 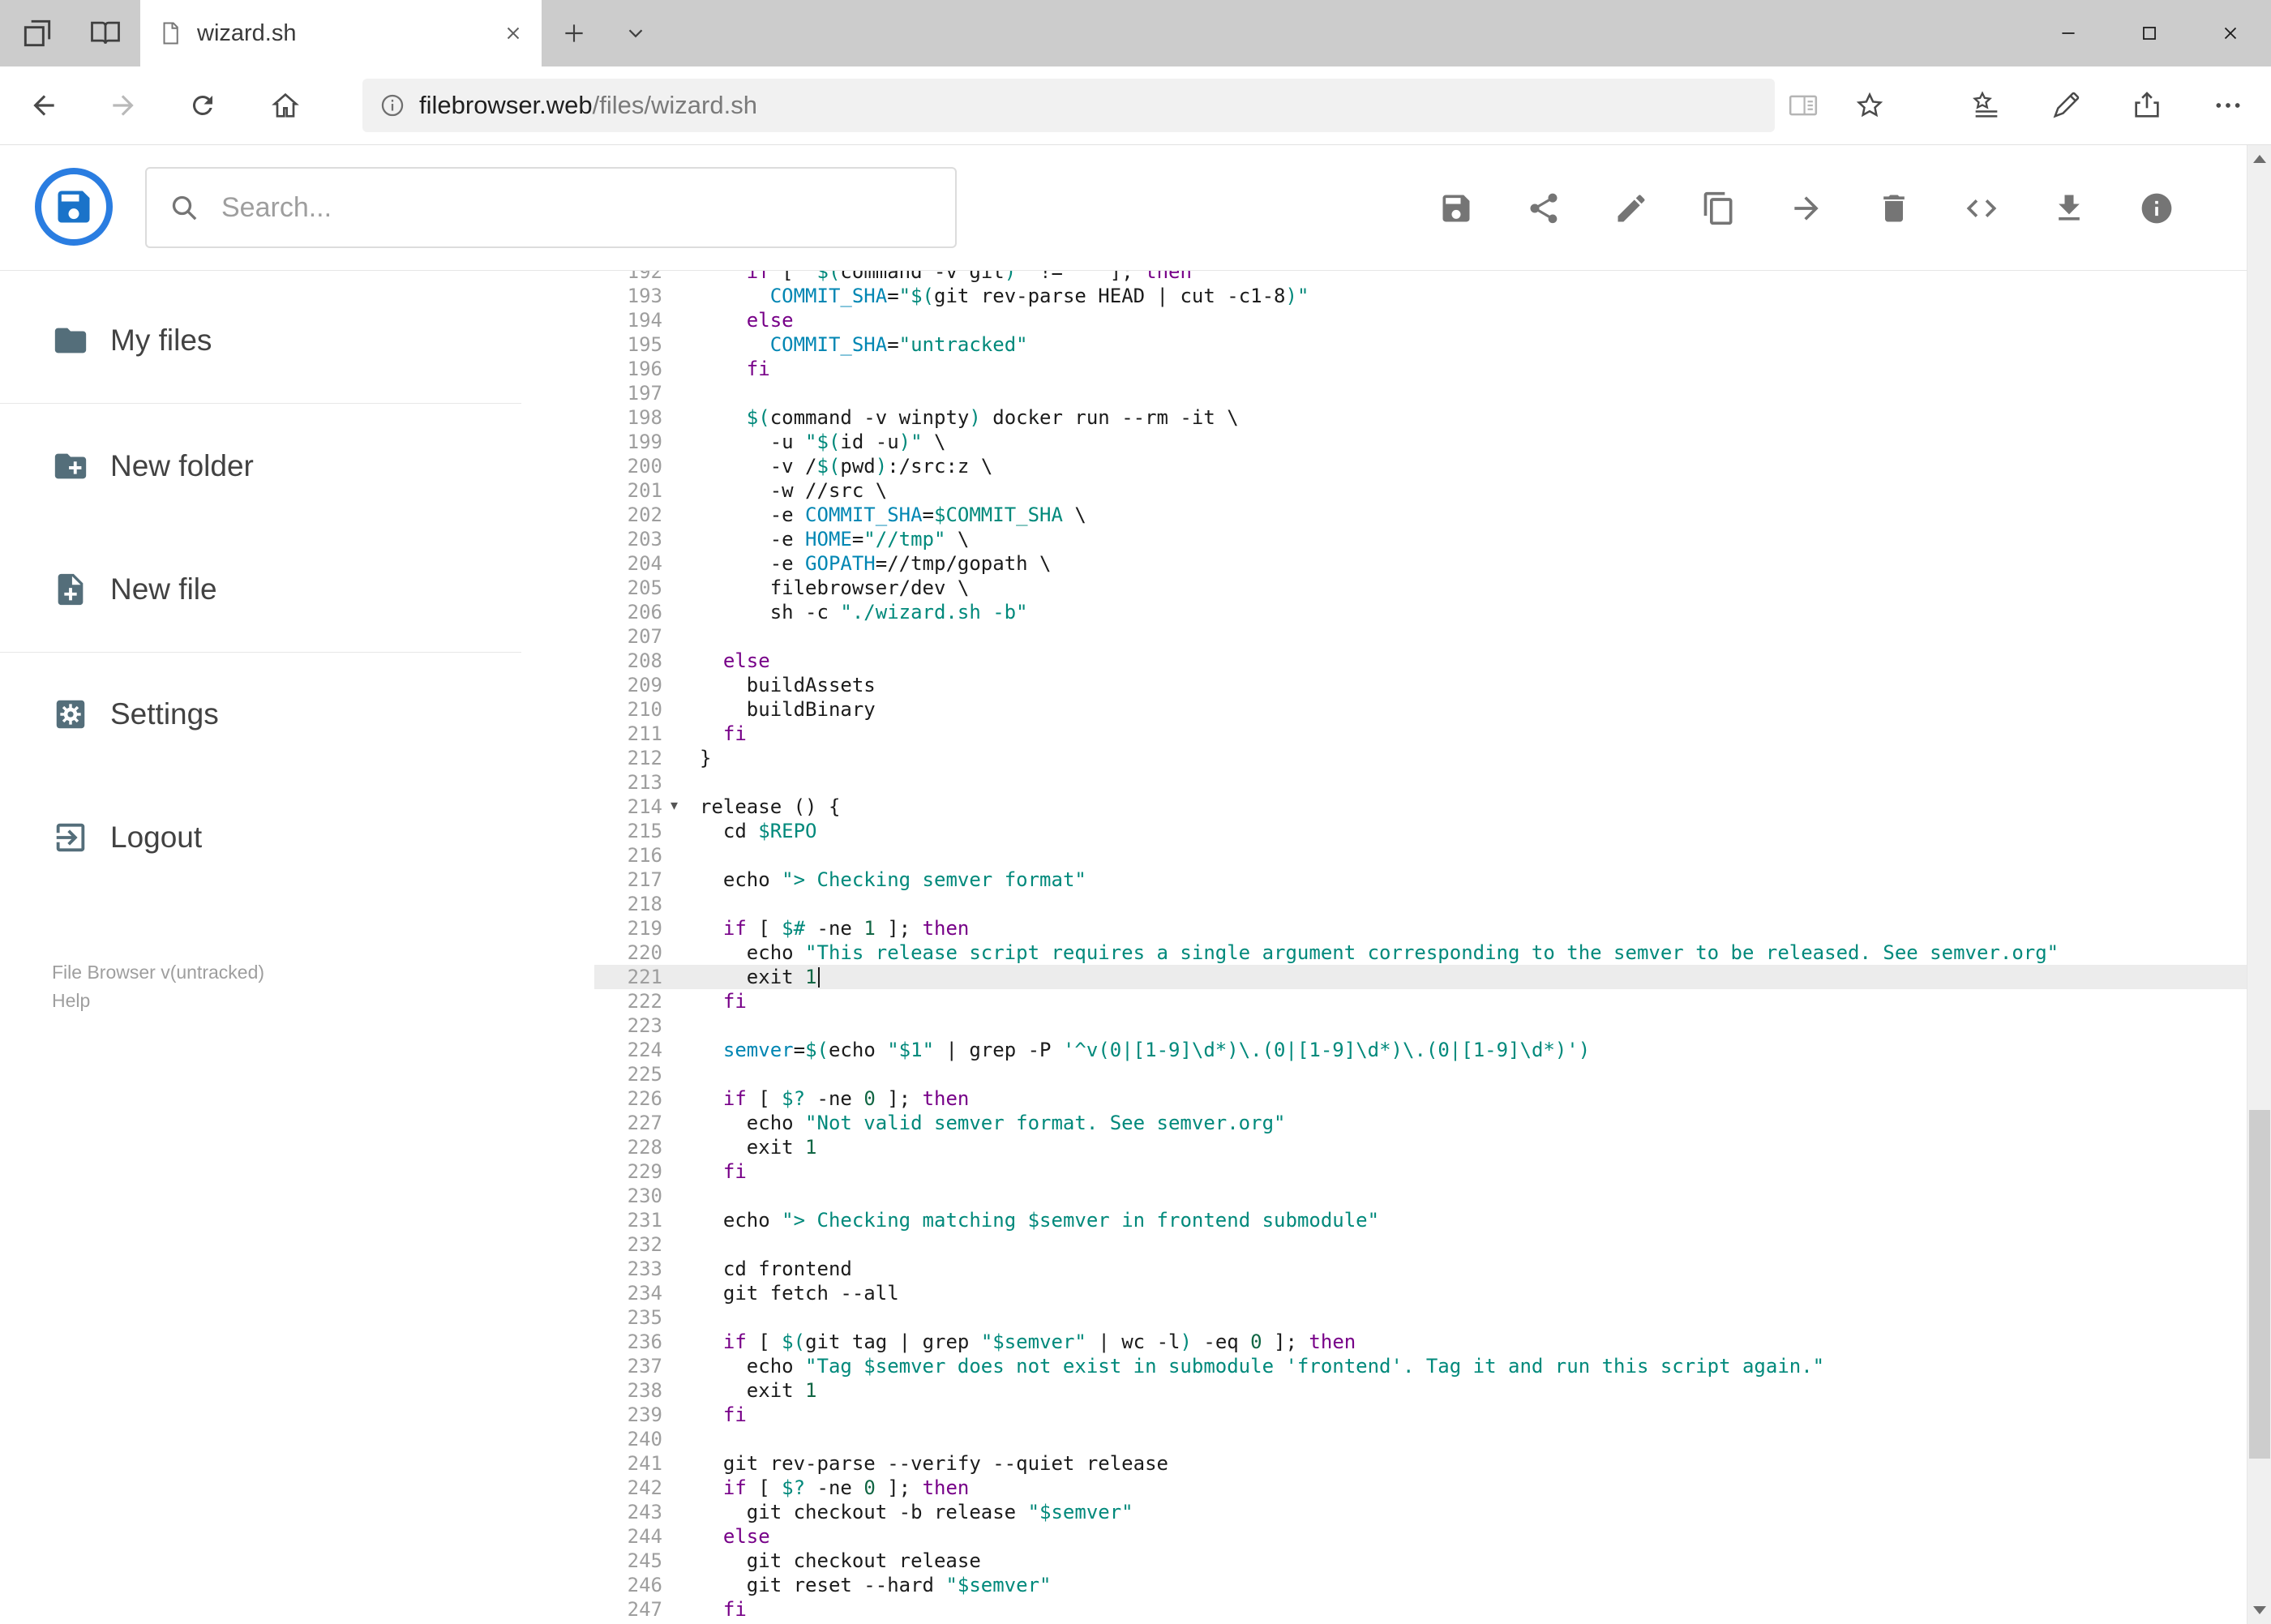 I want to click on code-line: 199 -u "$(id -u)" \, so click(x=1421, y=442).